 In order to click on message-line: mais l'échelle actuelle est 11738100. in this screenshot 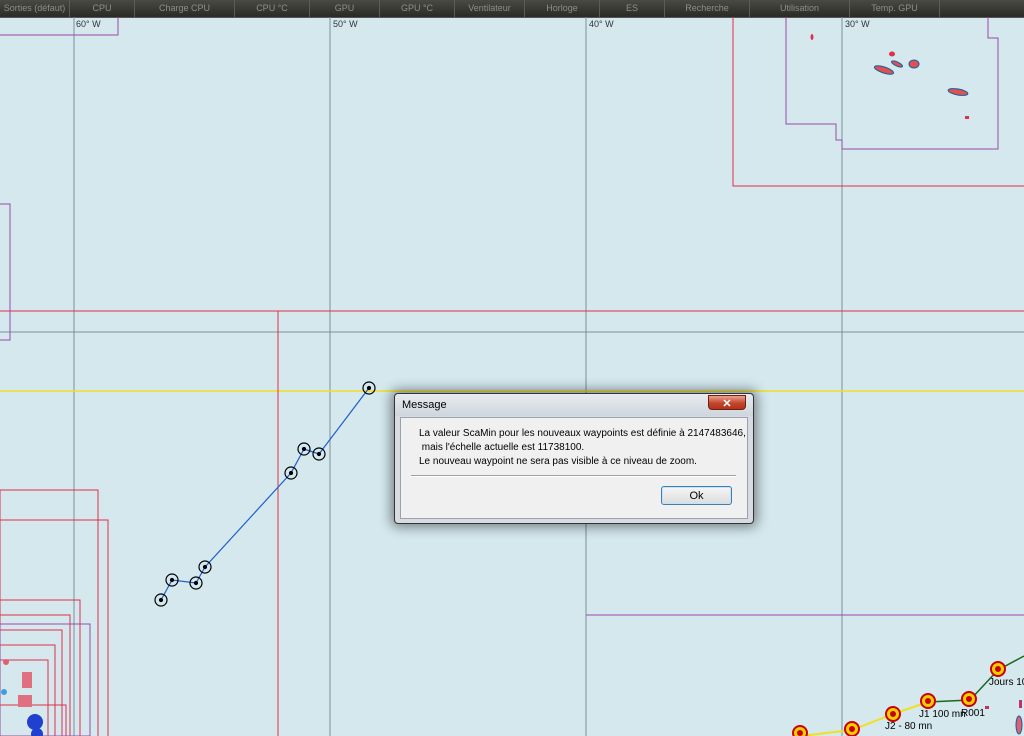, I will do `click(502, 447)`.